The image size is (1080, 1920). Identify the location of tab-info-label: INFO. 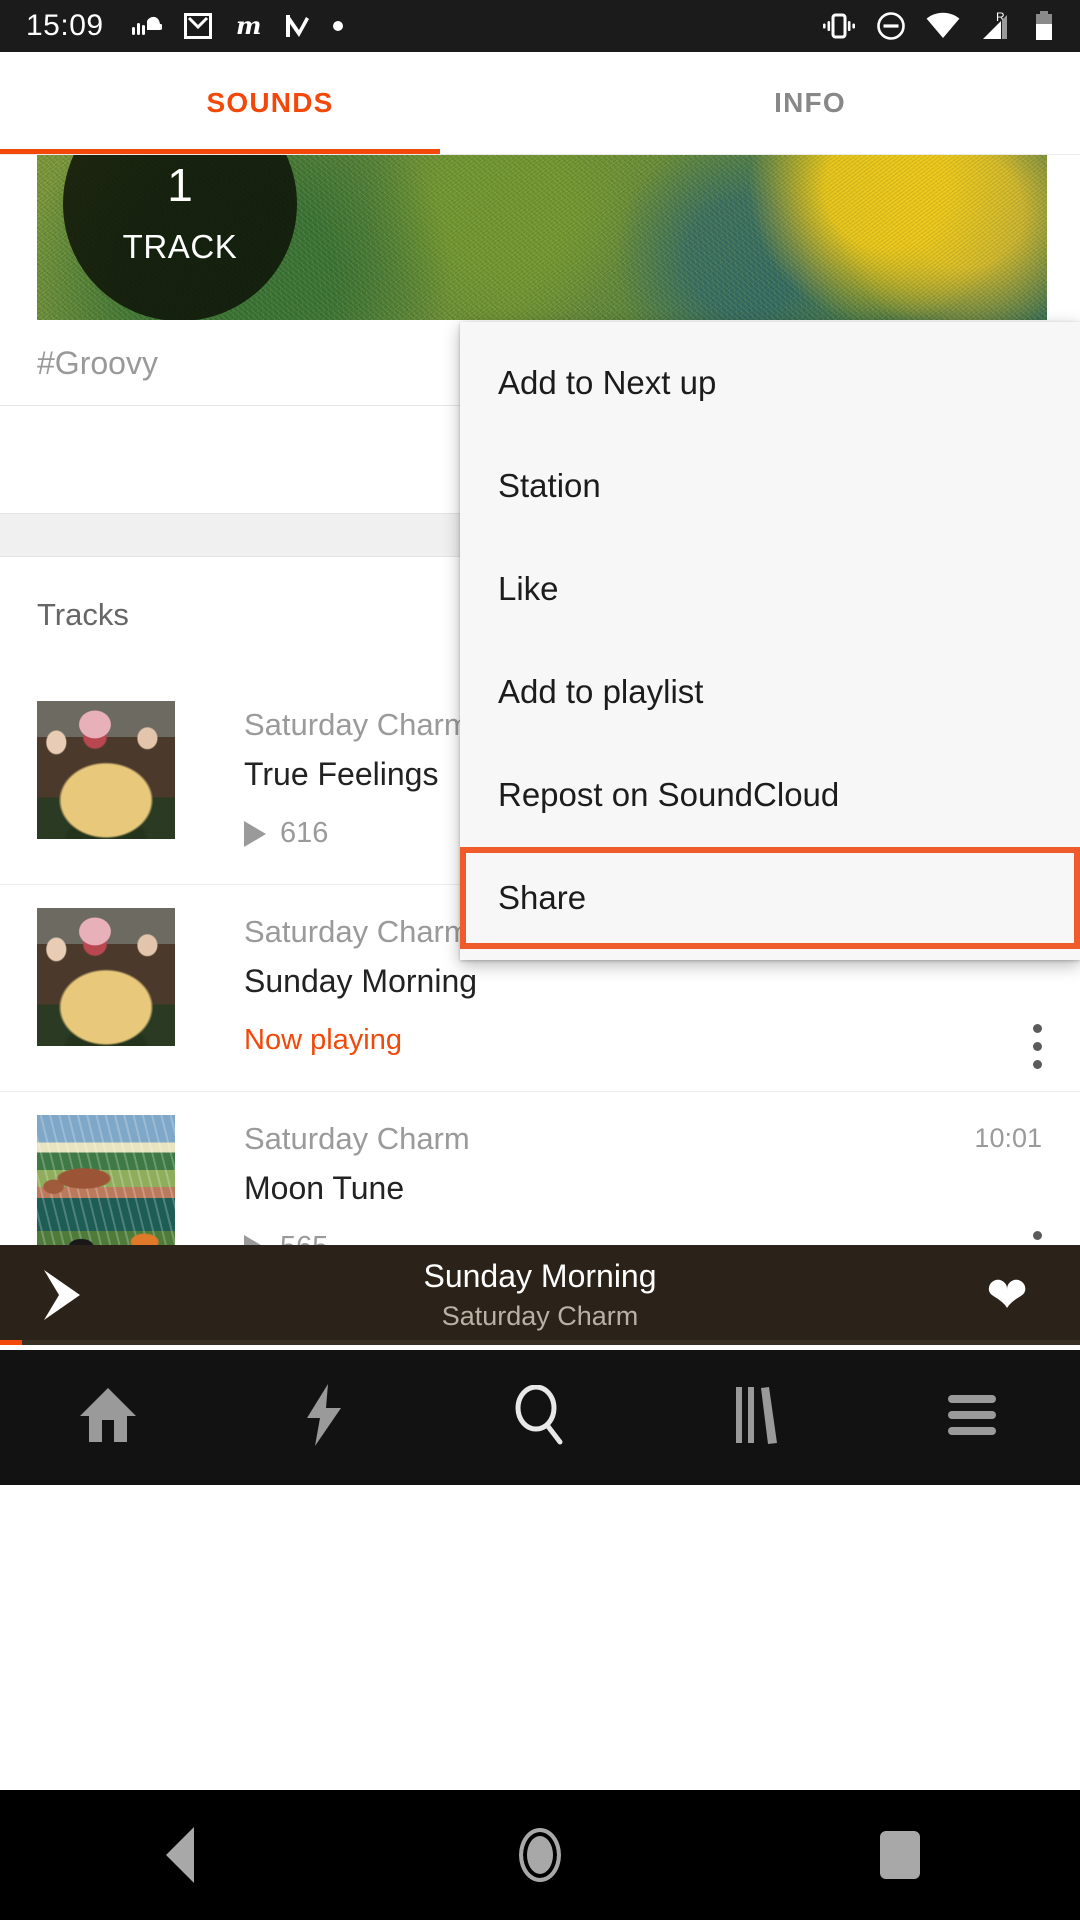
(810, 102).